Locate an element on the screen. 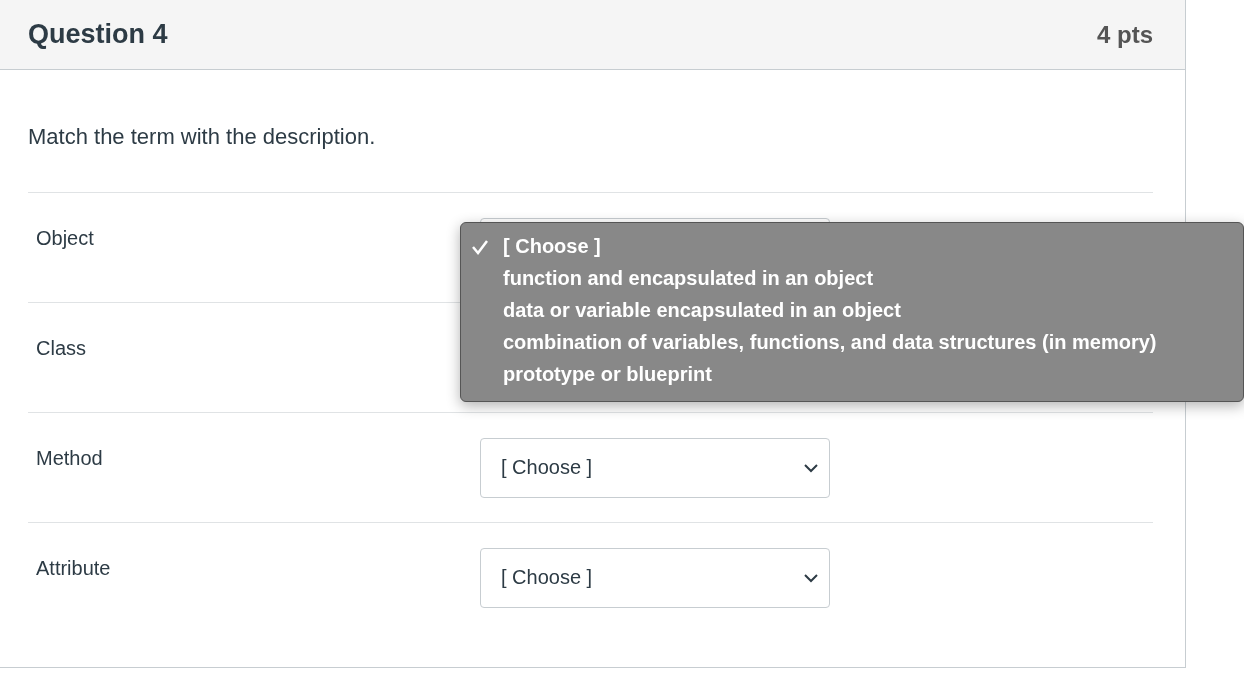 This screenshot has height=678, width=1244. term-label: Class is located at coordinates (61, 348).